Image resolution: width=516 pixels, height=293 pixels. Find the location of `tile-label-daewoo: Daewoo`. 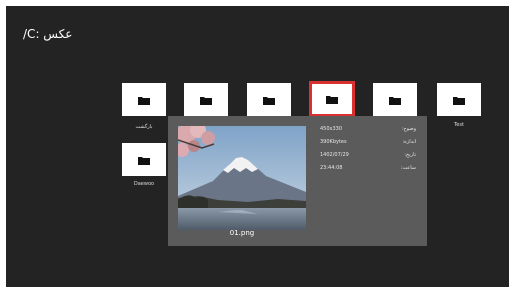

tile-label-daewoo: Daewoo is located at coordinates (144, 184).